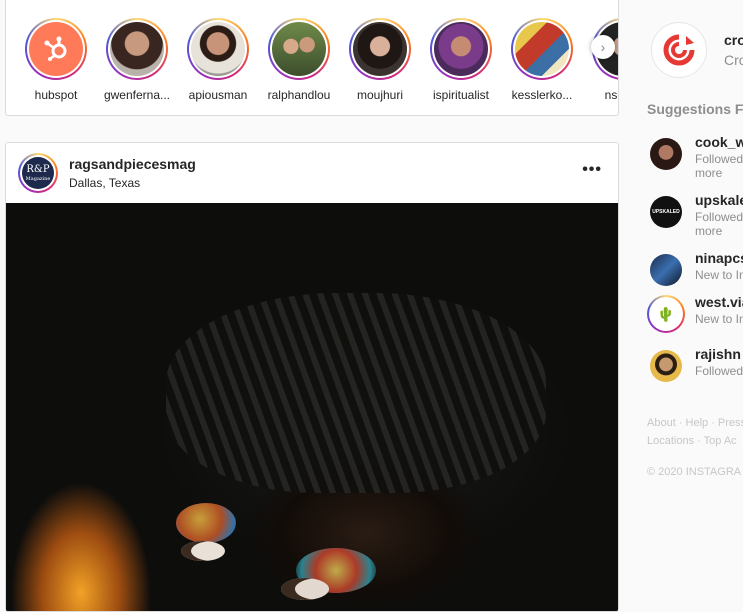 The width and height of the screenshot is (743, 612). What do you see at coordinates (694, 472) in the screenshot?
I see `copyright-text: © 2020 INSTAGRA` at bounding box center [694, 472].